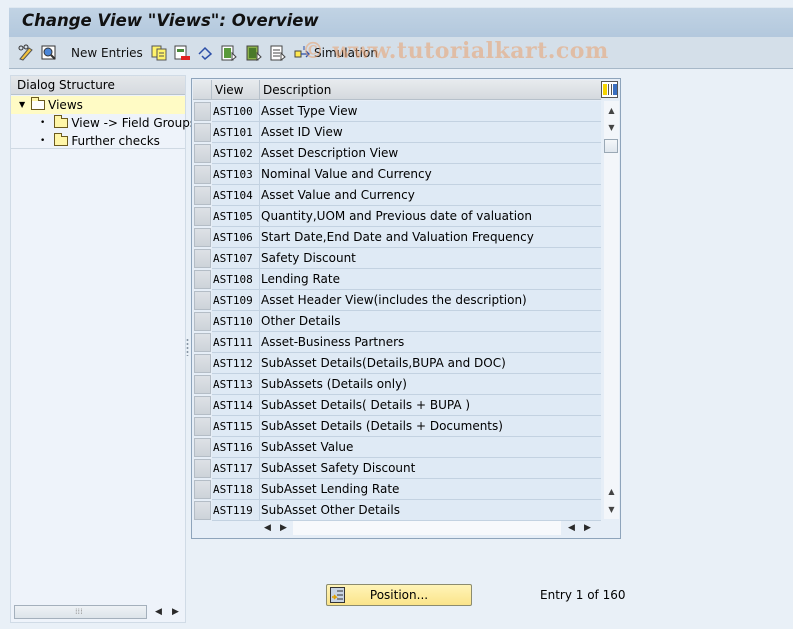 The height and width of the screenshot is (629, 793). Describe the element at coordinates (611, 509) in the screenshot. I see `scroll-page-down-icon: ▼` at that location.